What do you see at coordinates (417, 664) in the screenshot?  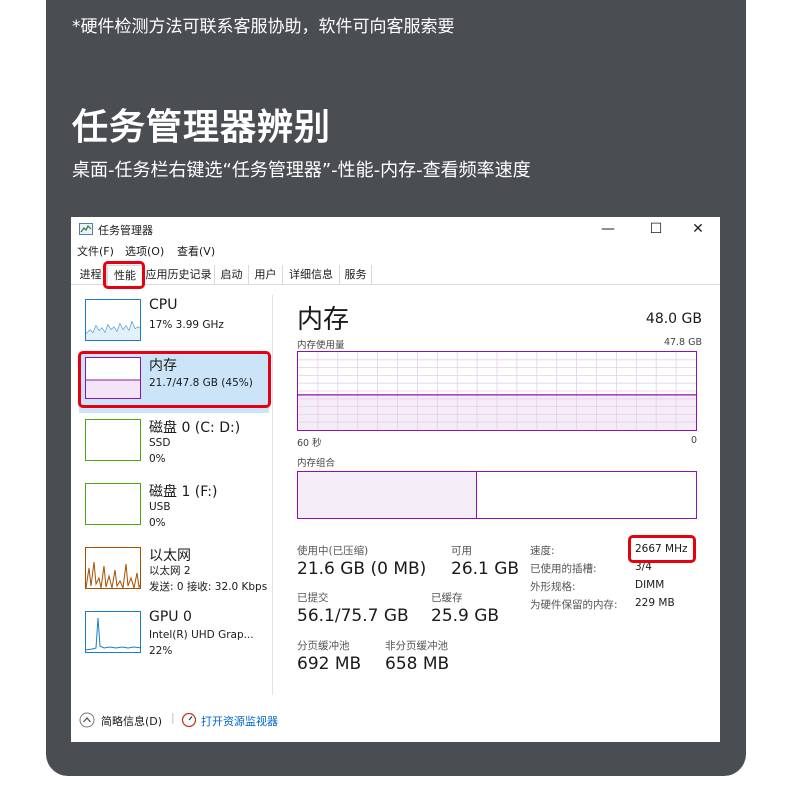 I see `nonpaged-pool-value: 658 MB` at bounding box center [417, 664].